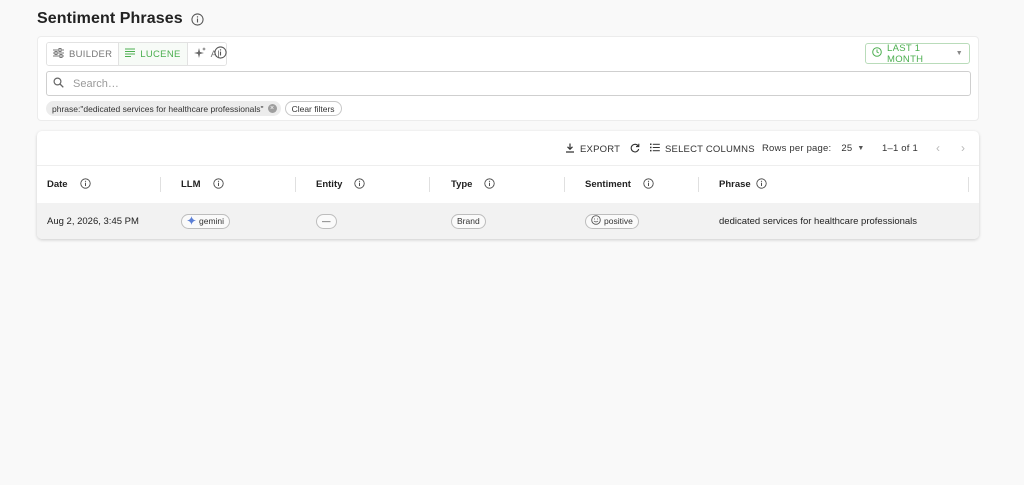  I want to click on column-header-phrase: Phrase, so click(743, 184).